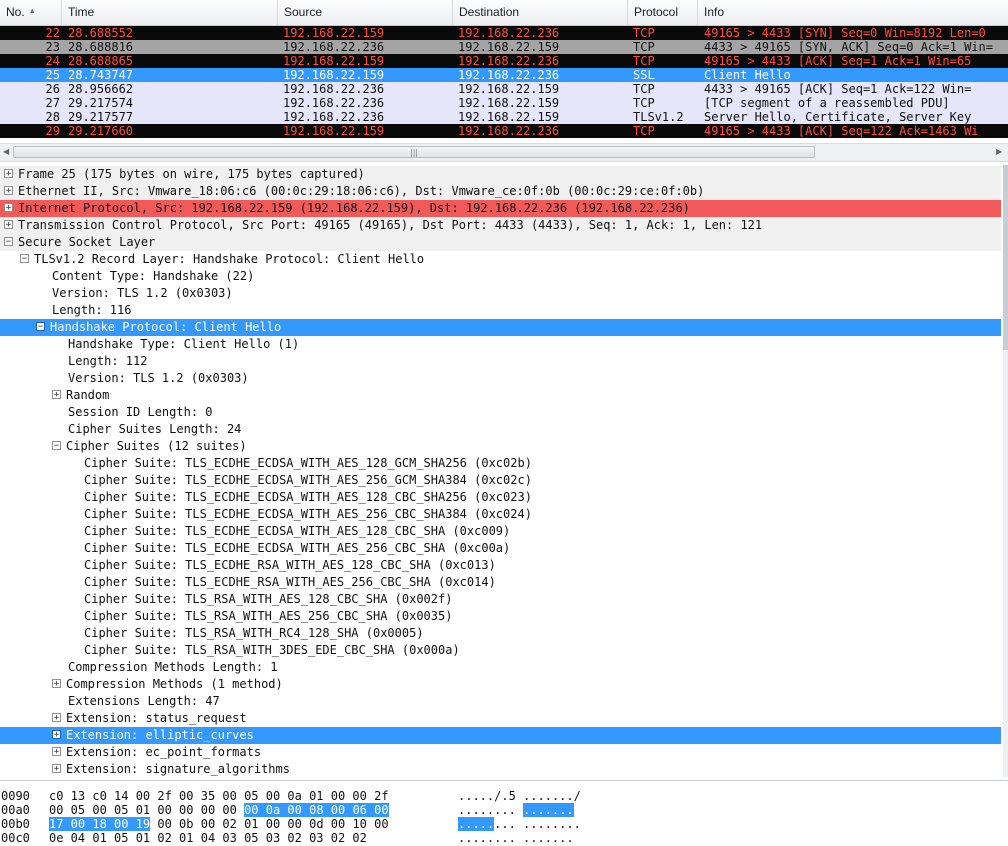 The width and height of the screenshot is (1008, 846). I want to click on column-header-no: No. ▲, so click(31, 12).